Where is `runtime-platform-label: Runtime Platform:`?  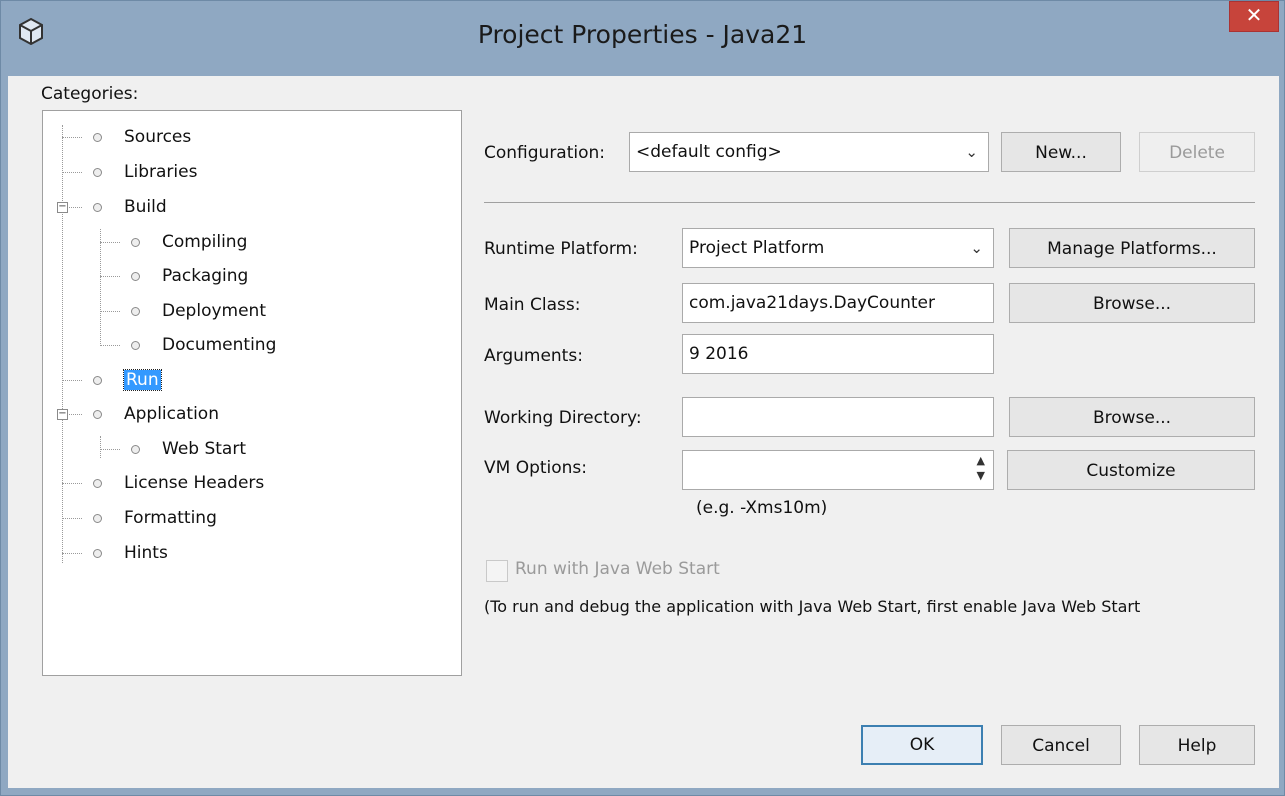 runtime-platform-label: Runtime Platform: is located at coordinates (561, 249).